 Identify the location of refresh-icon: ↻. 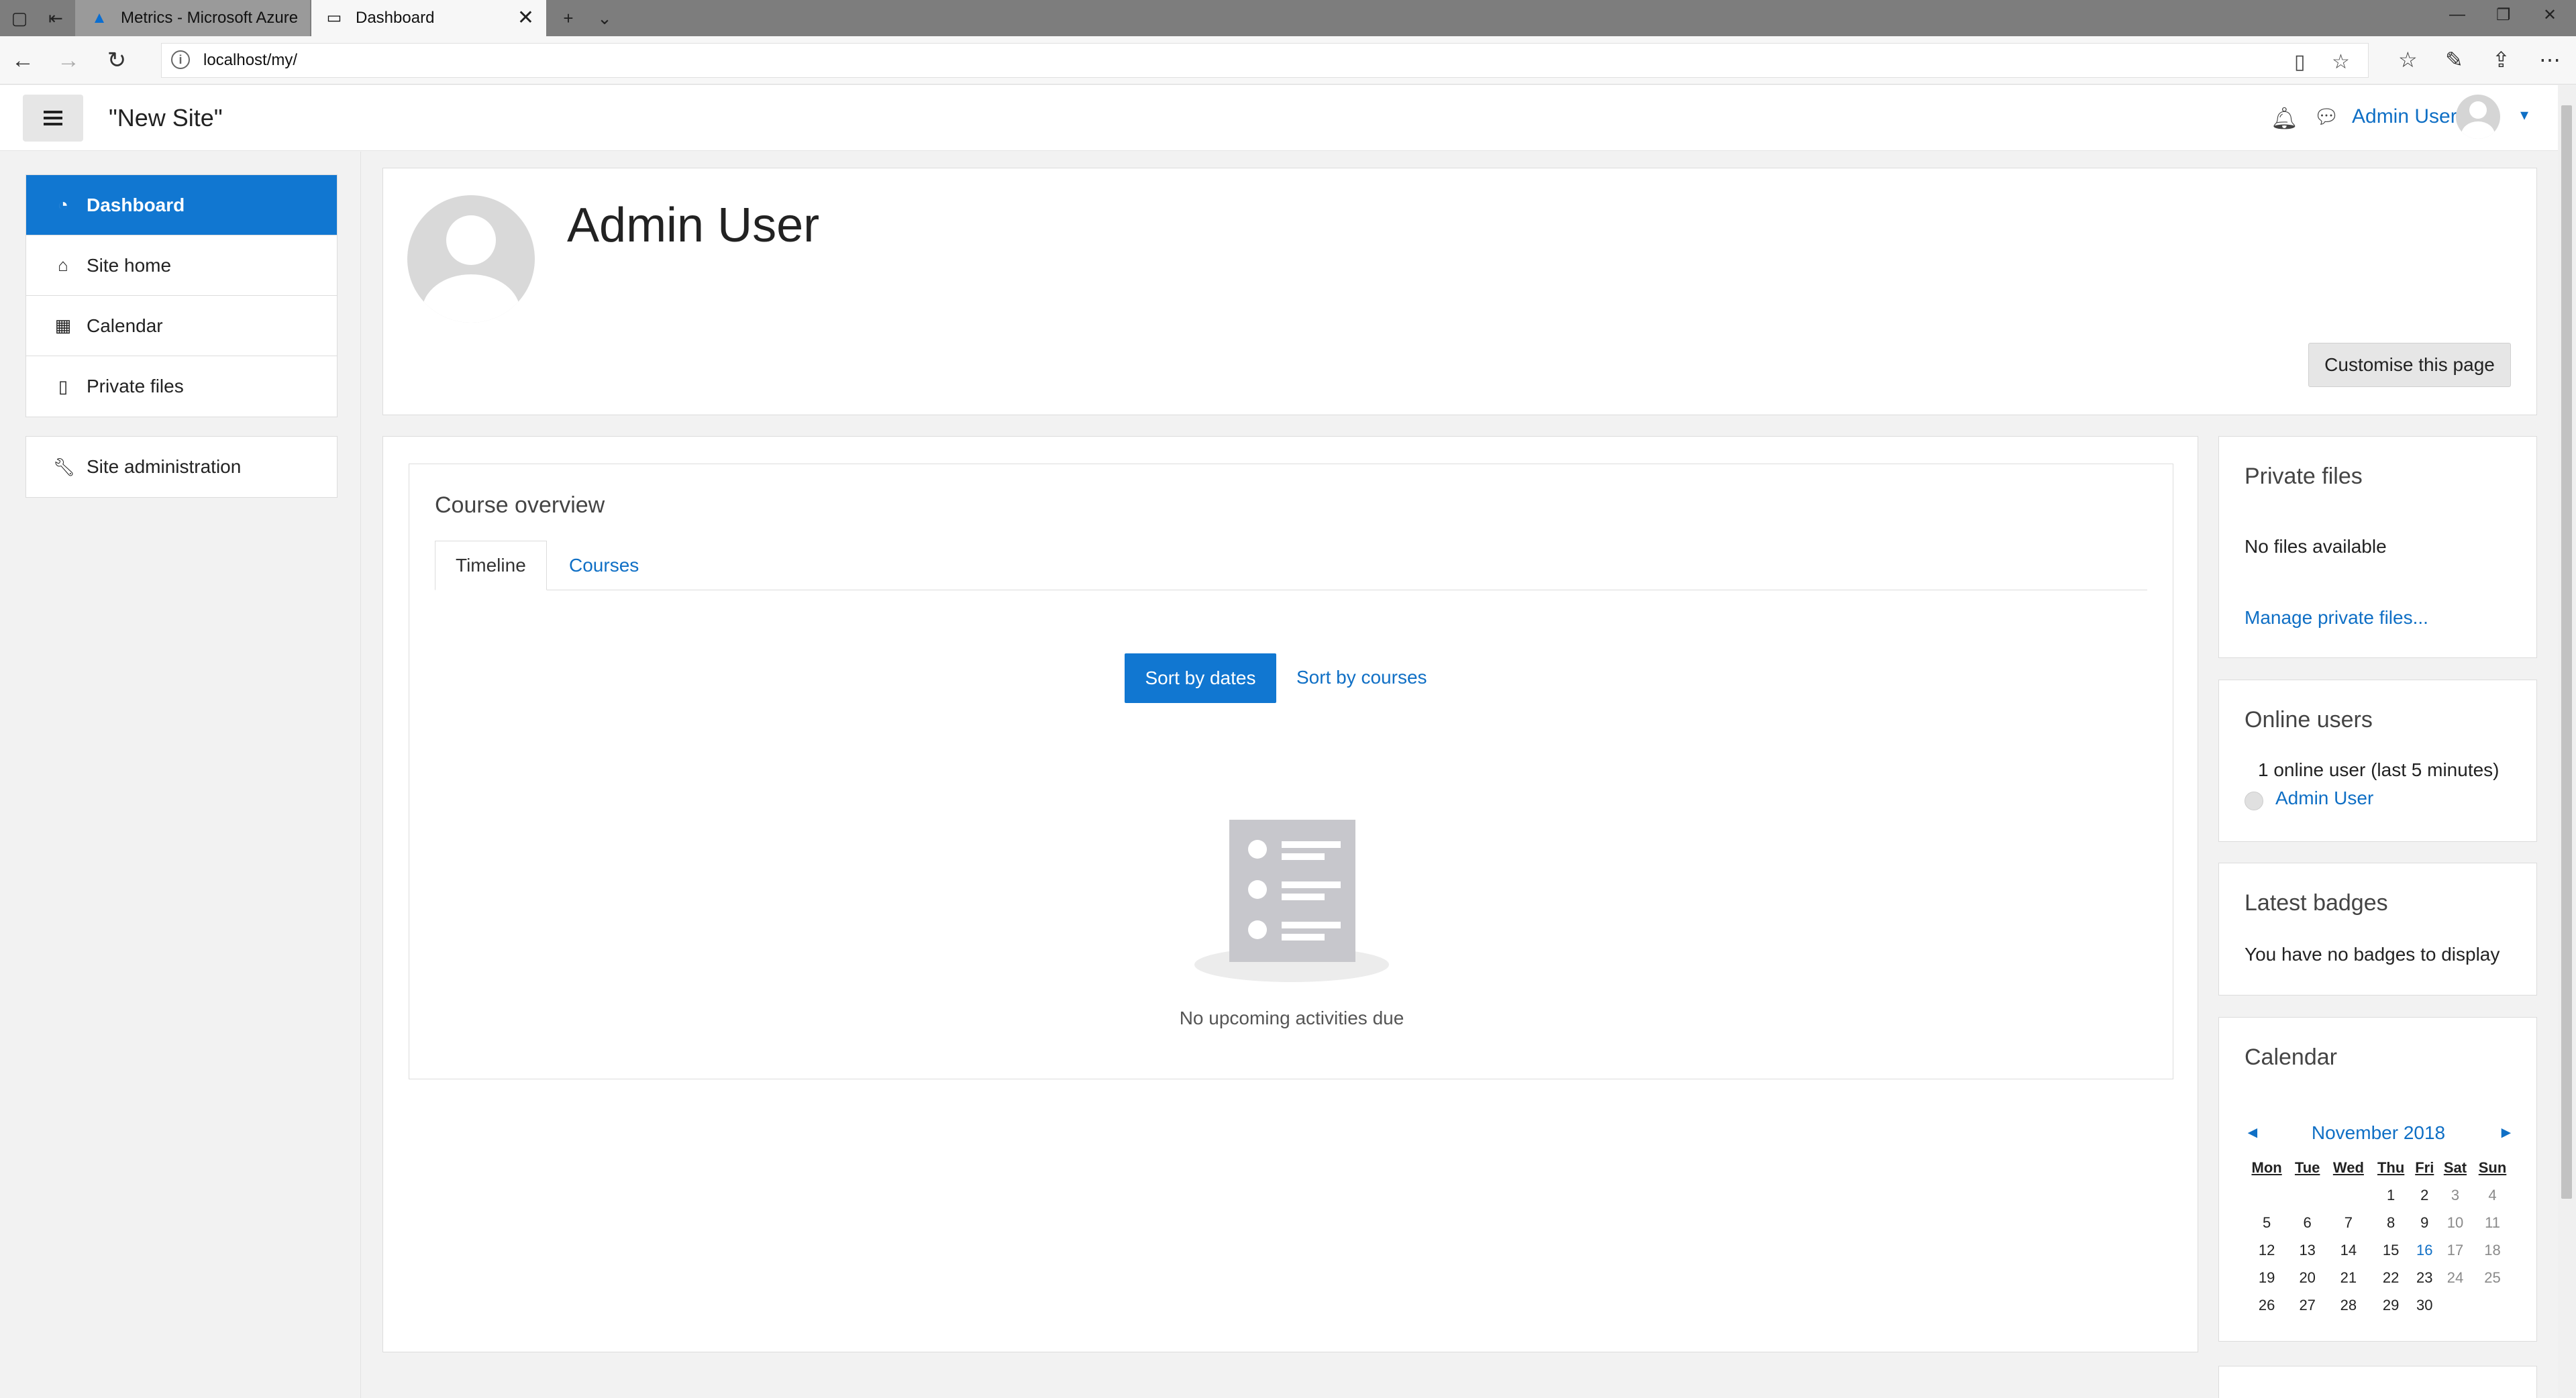
(116, 60).